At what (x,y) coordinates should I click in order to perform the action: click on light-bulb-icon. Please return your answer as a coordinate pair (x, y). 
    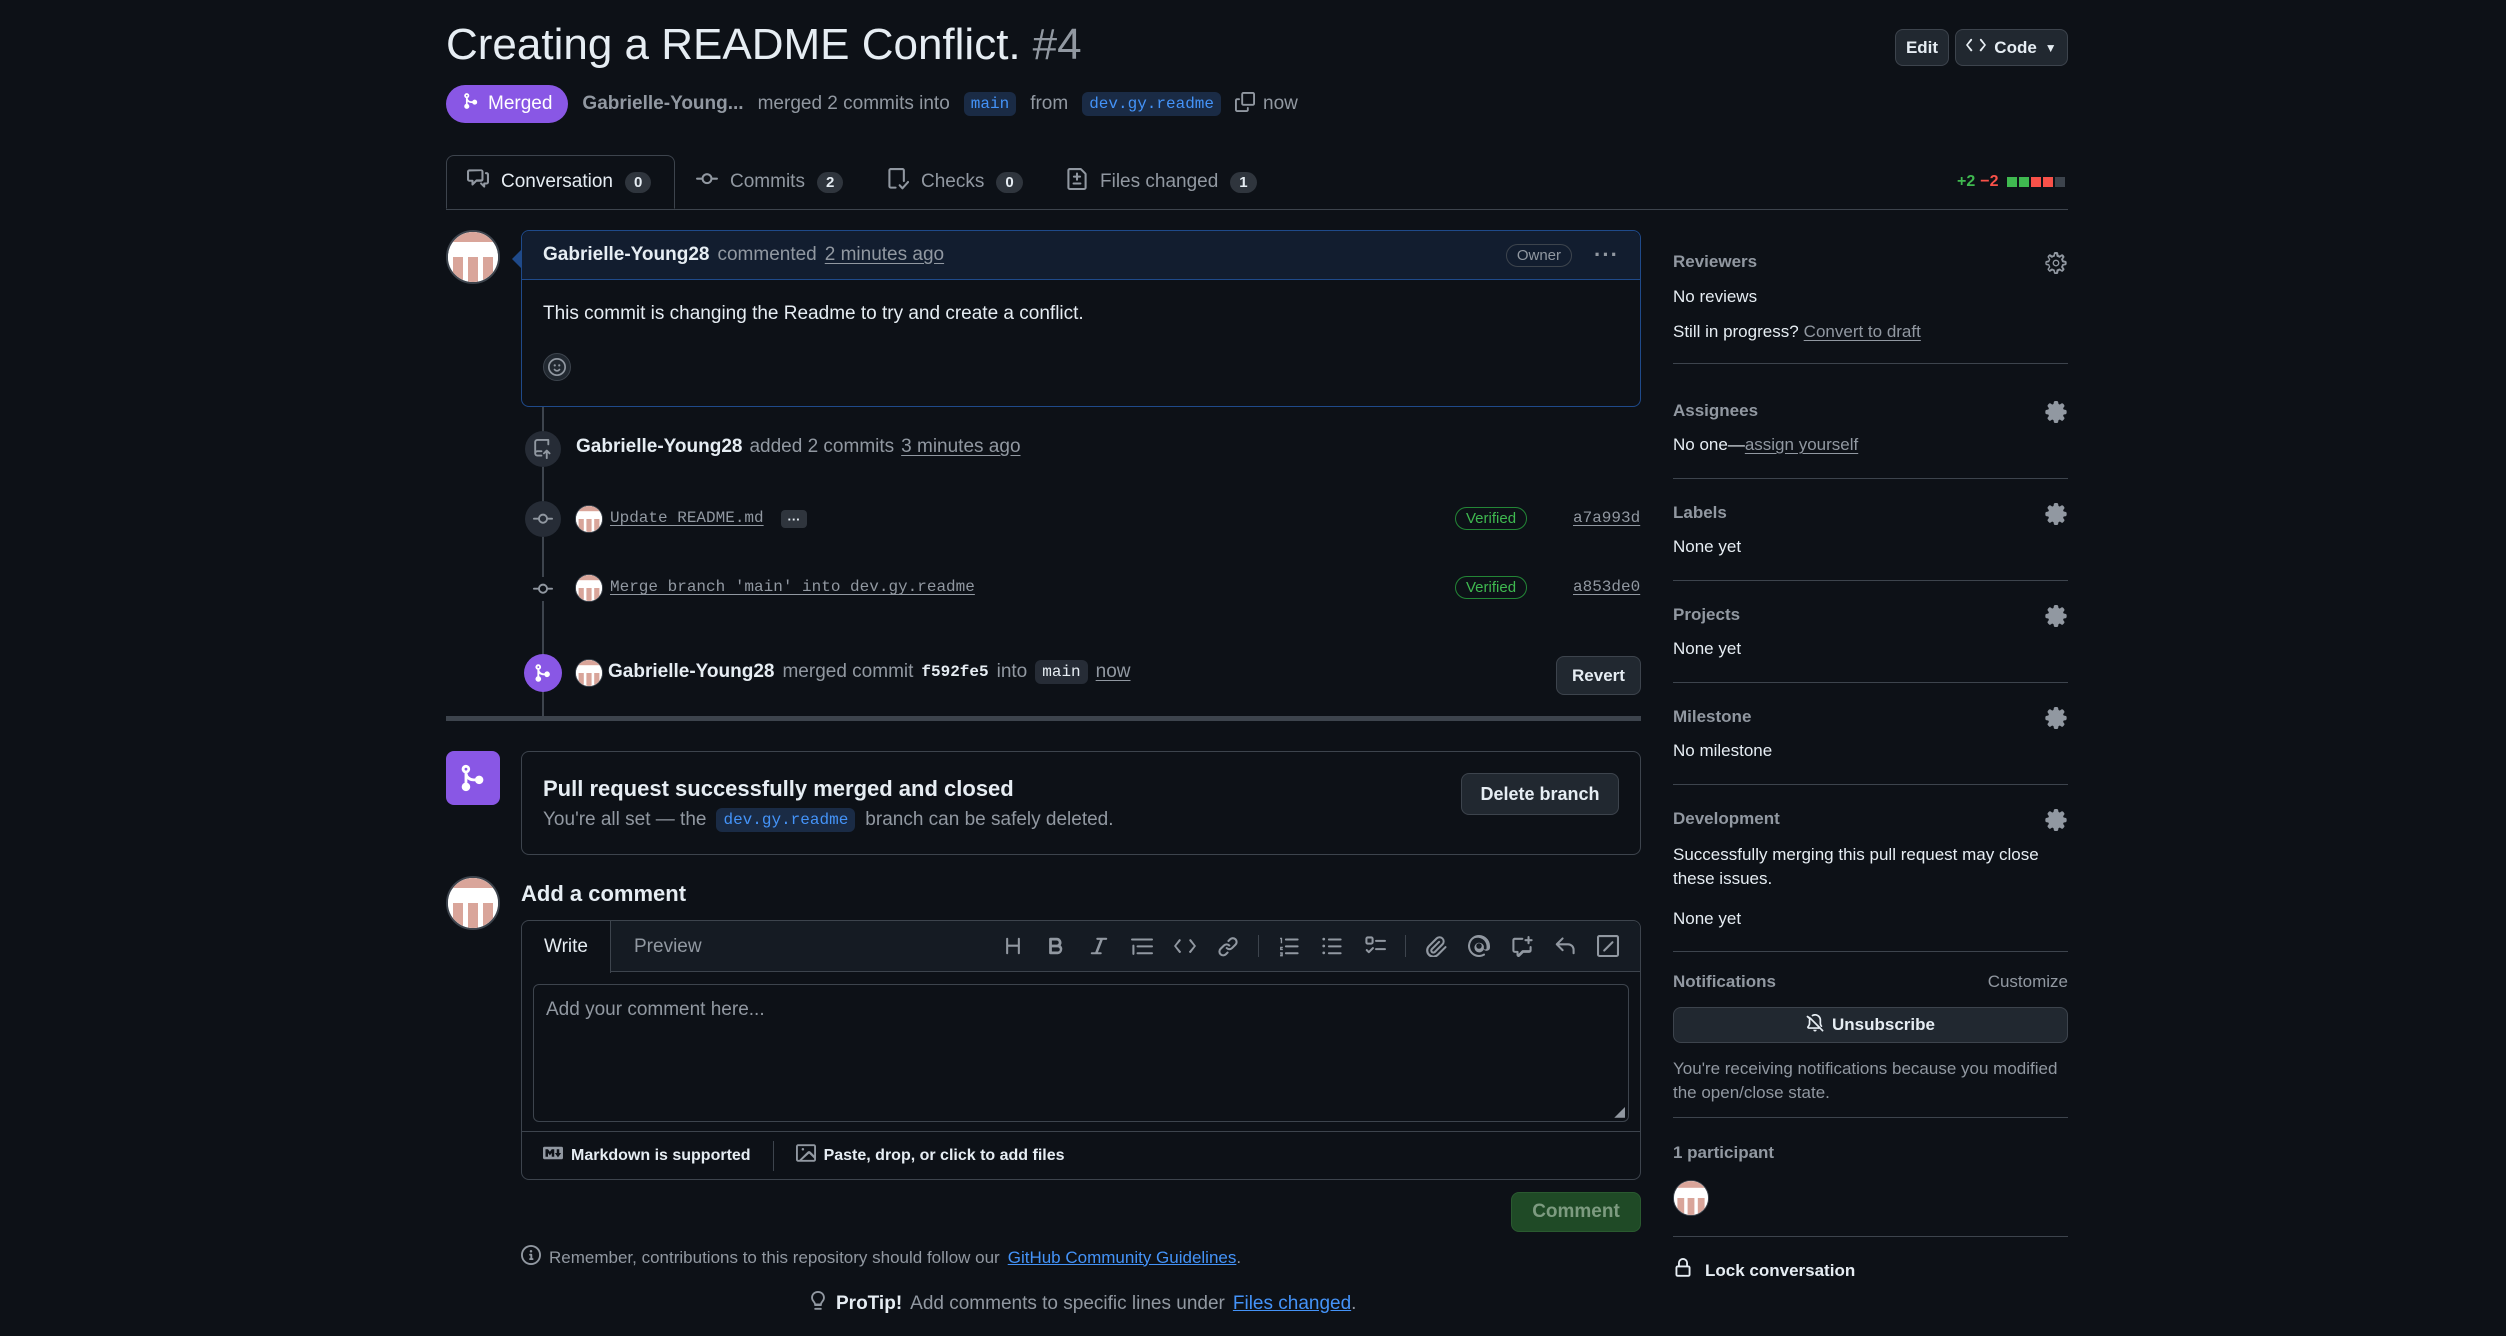
    Looking at the image, I should click on (818, 1304).